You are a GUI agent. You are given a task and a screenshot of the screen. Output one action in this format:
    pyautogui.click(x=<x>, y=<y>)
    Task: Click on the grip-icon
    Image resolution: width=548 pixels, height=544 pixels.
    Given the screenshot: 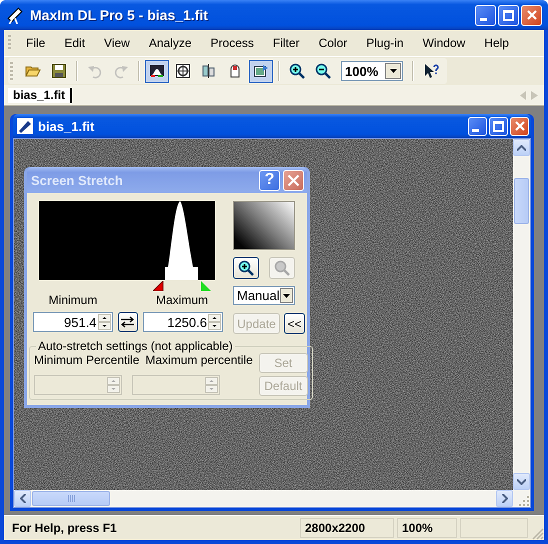 What is the action you would take?
    pyautogui.click(x=71, y=498)
    